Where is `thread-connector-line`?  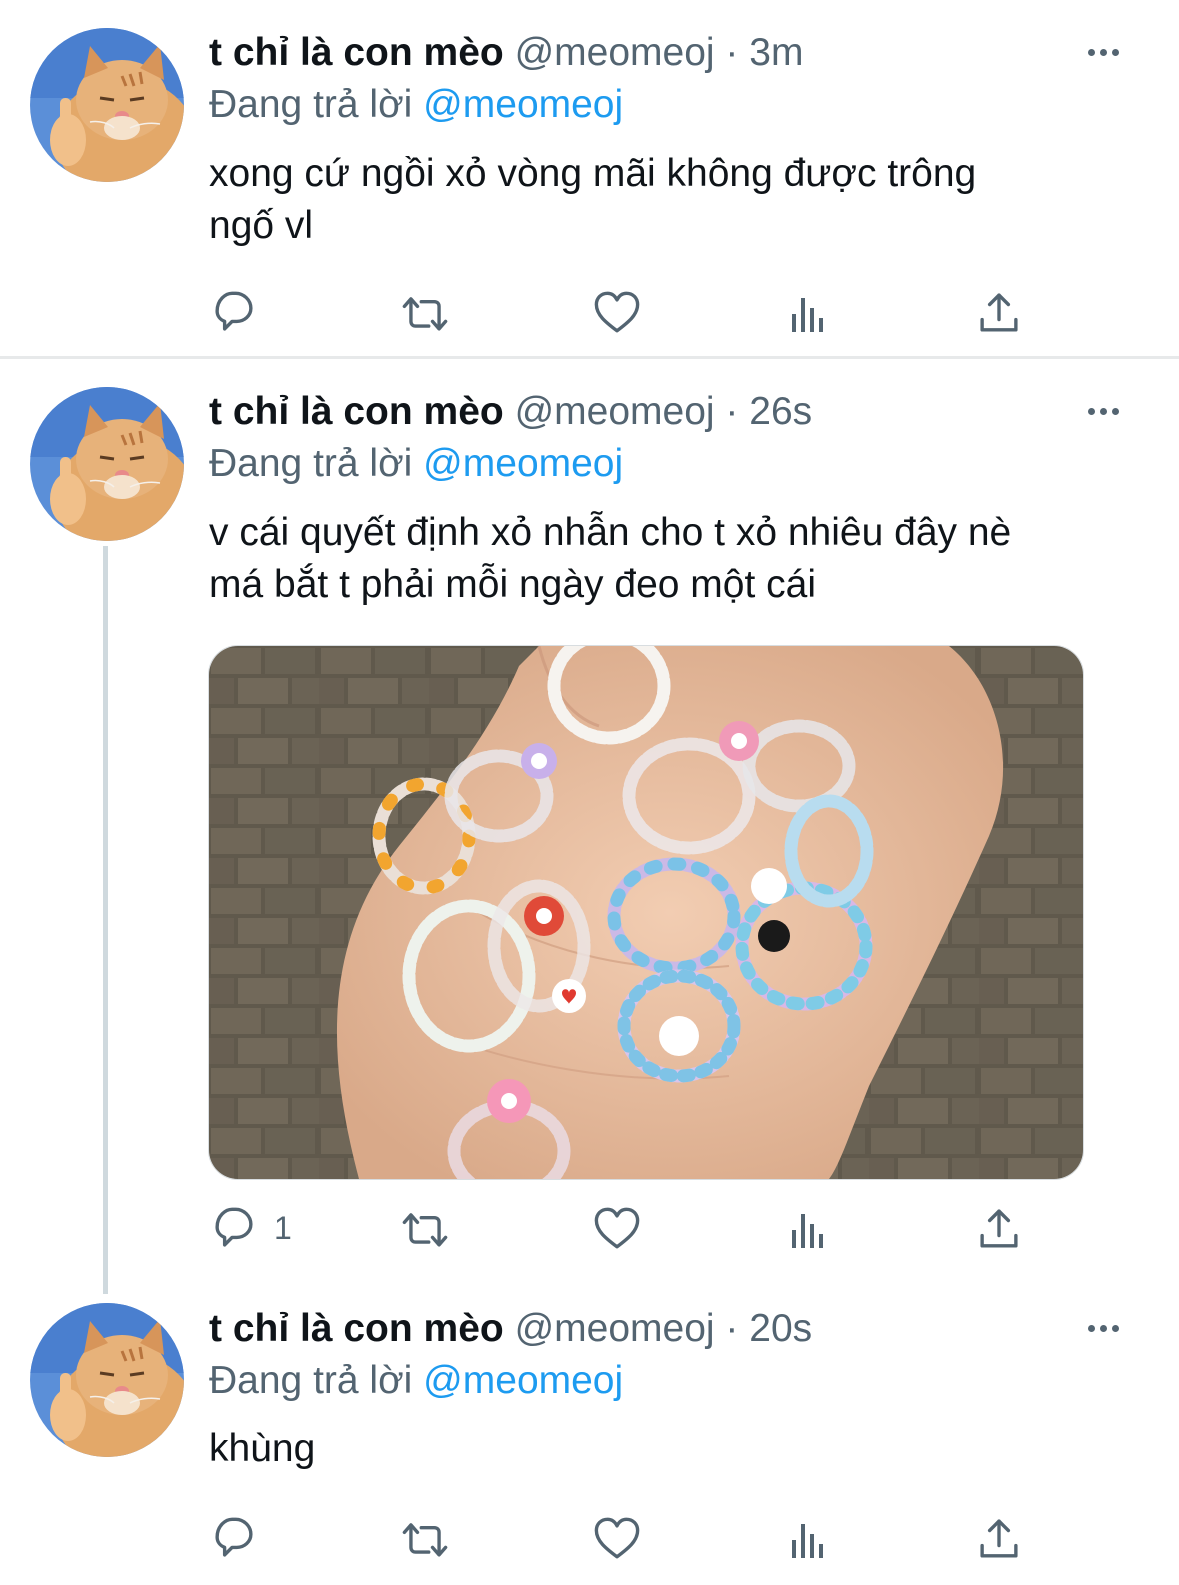 thread-connector-line is located at coordinates (105, 920).